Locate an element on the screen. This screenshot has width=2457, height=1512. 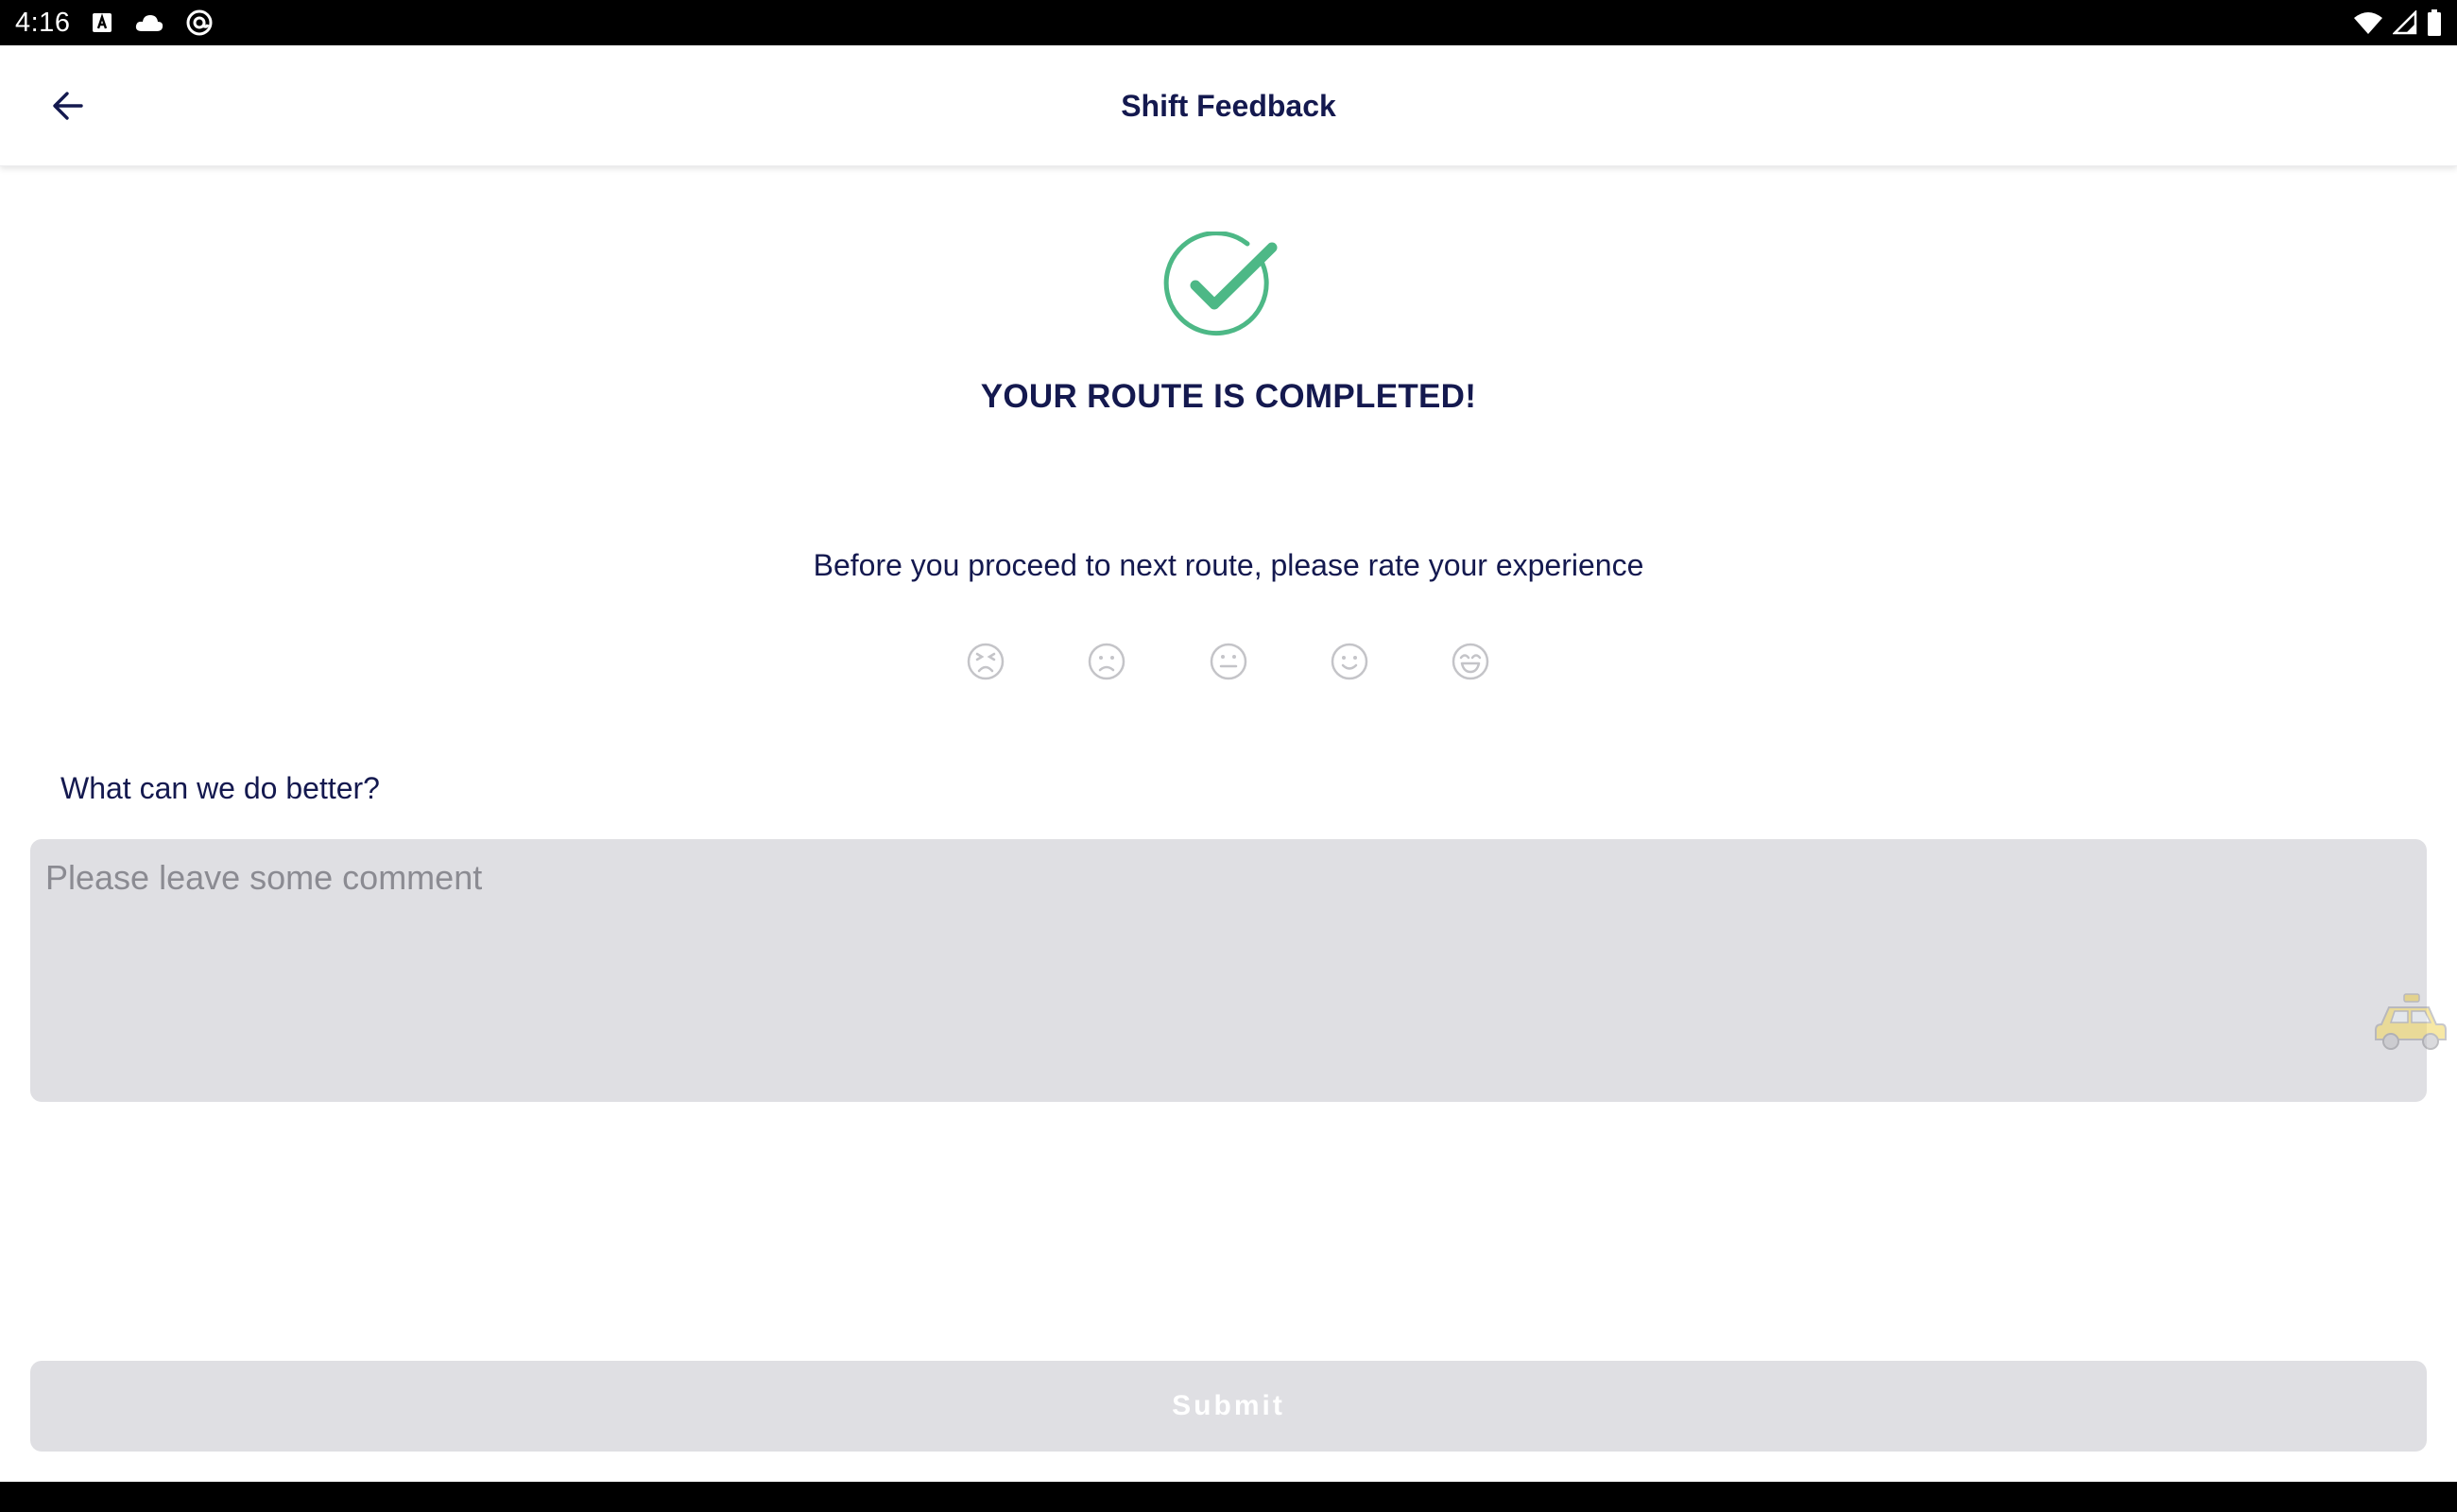
signal-icon is located at coordinates (2405, 22).